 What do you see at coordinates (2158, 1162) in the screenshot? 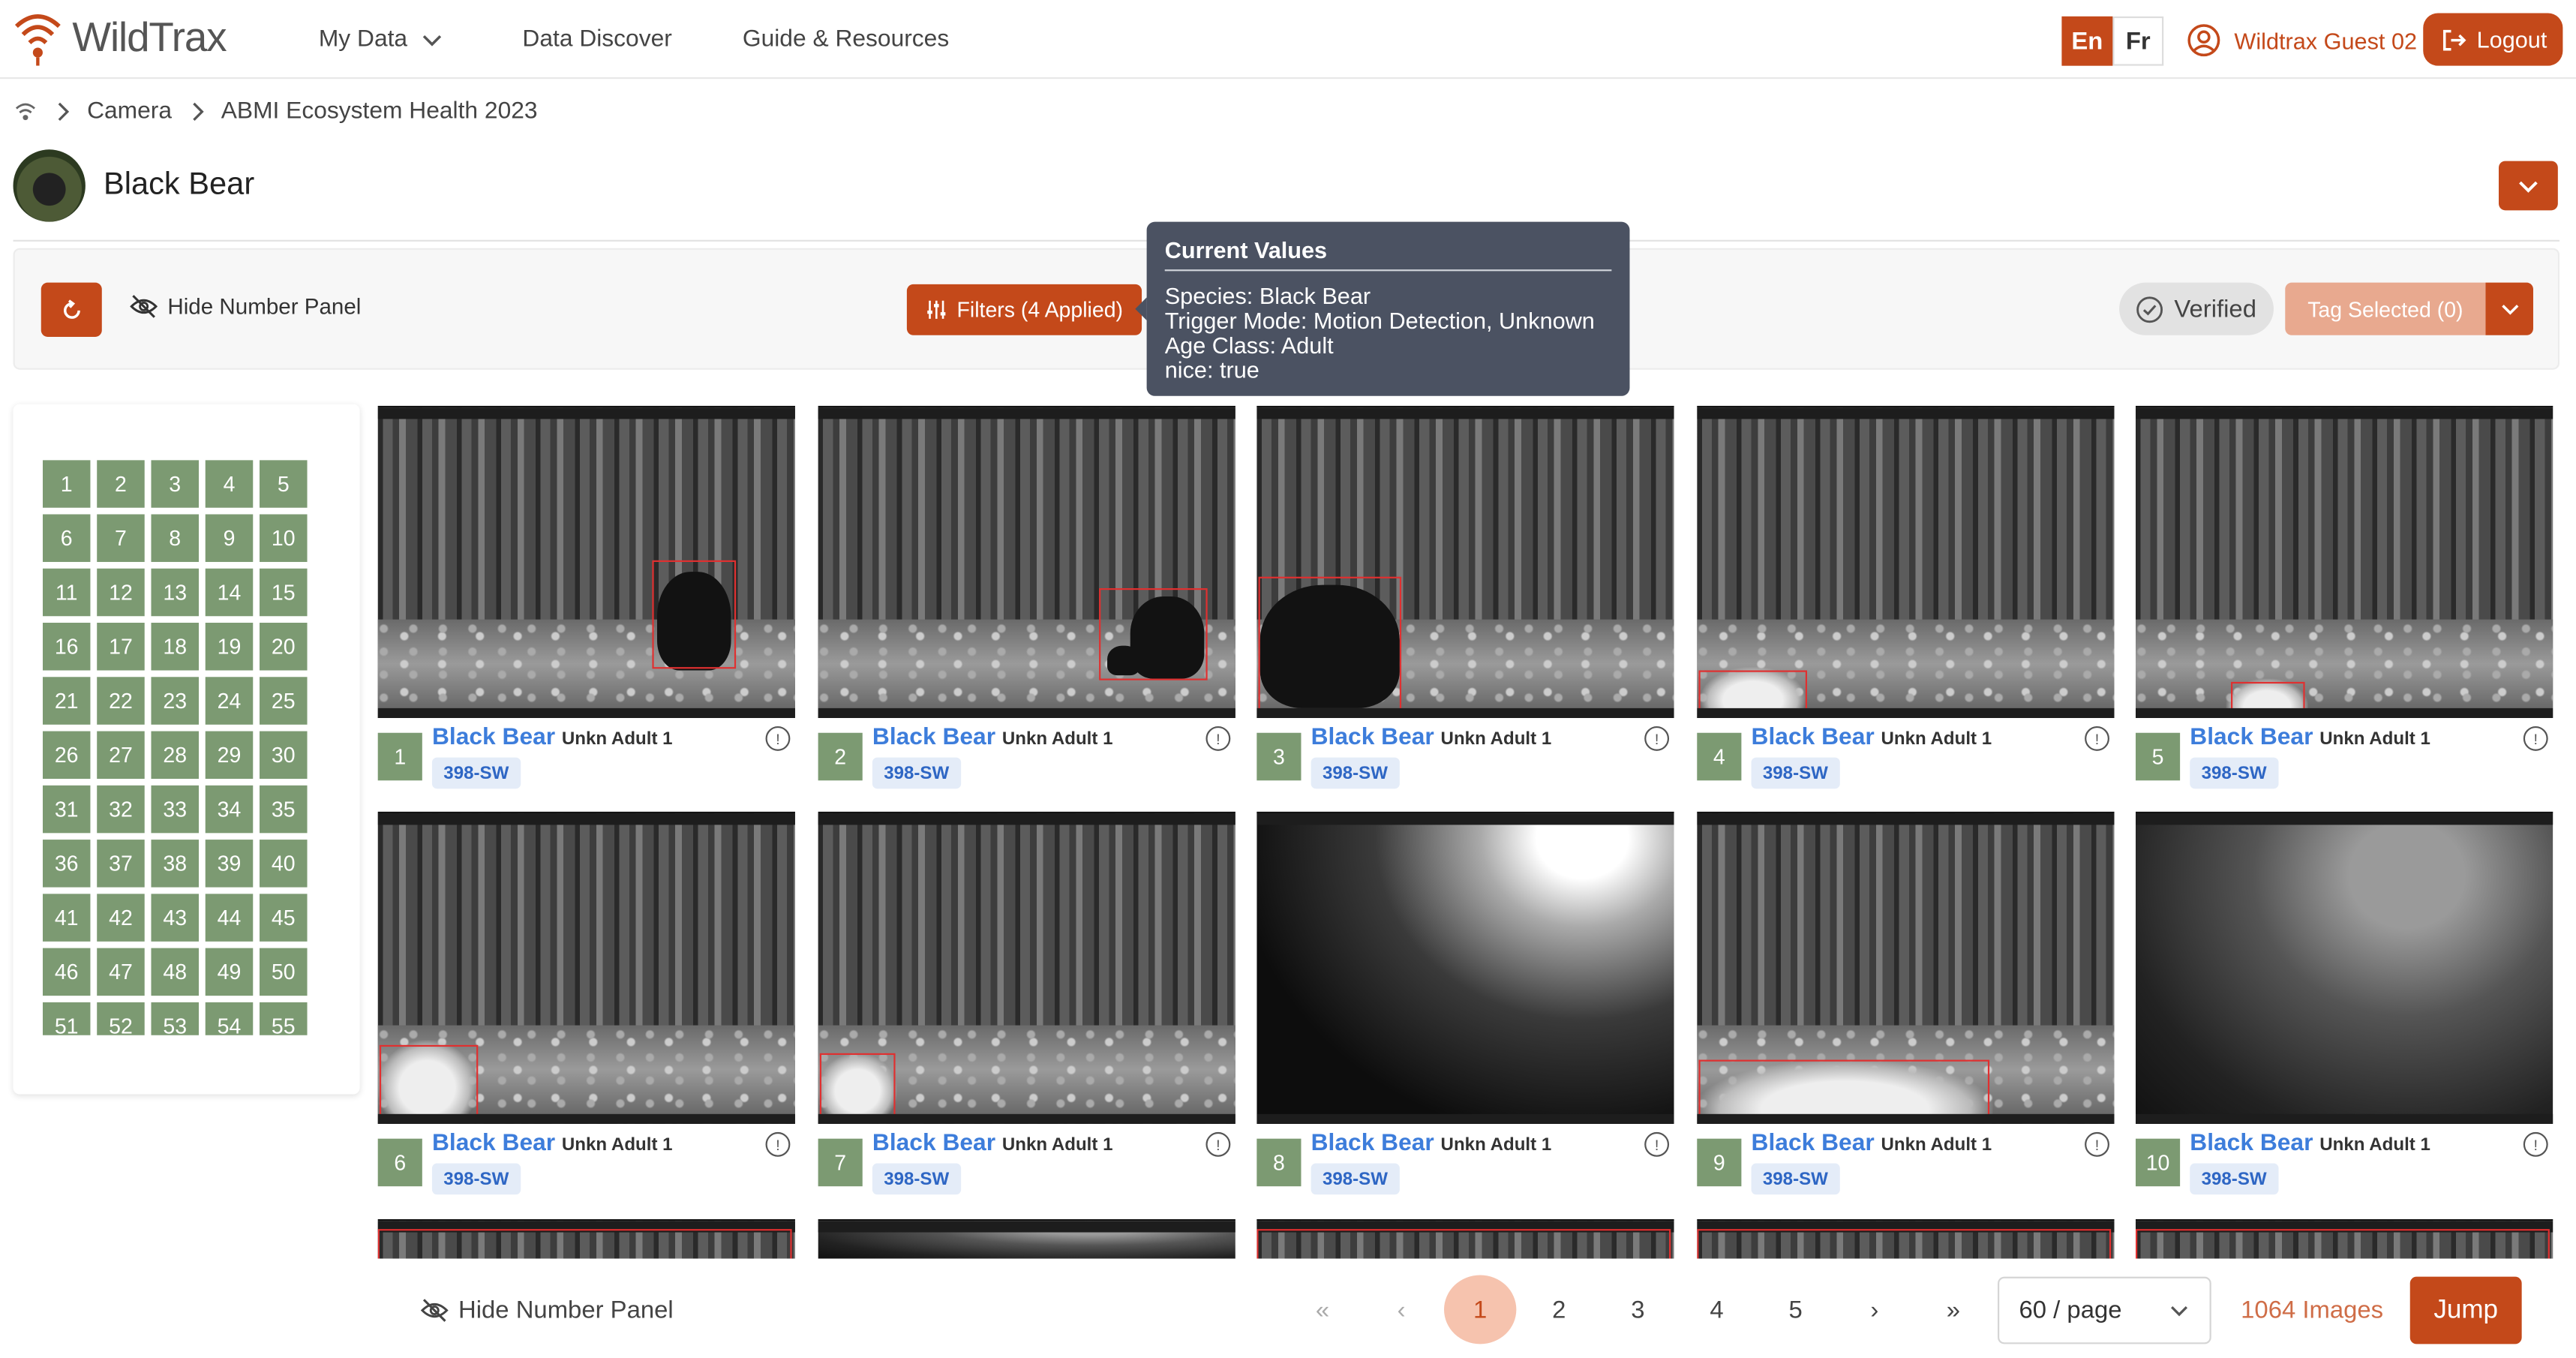
I see `image-number-badge: 10` at bounding box center [2158, 1162].